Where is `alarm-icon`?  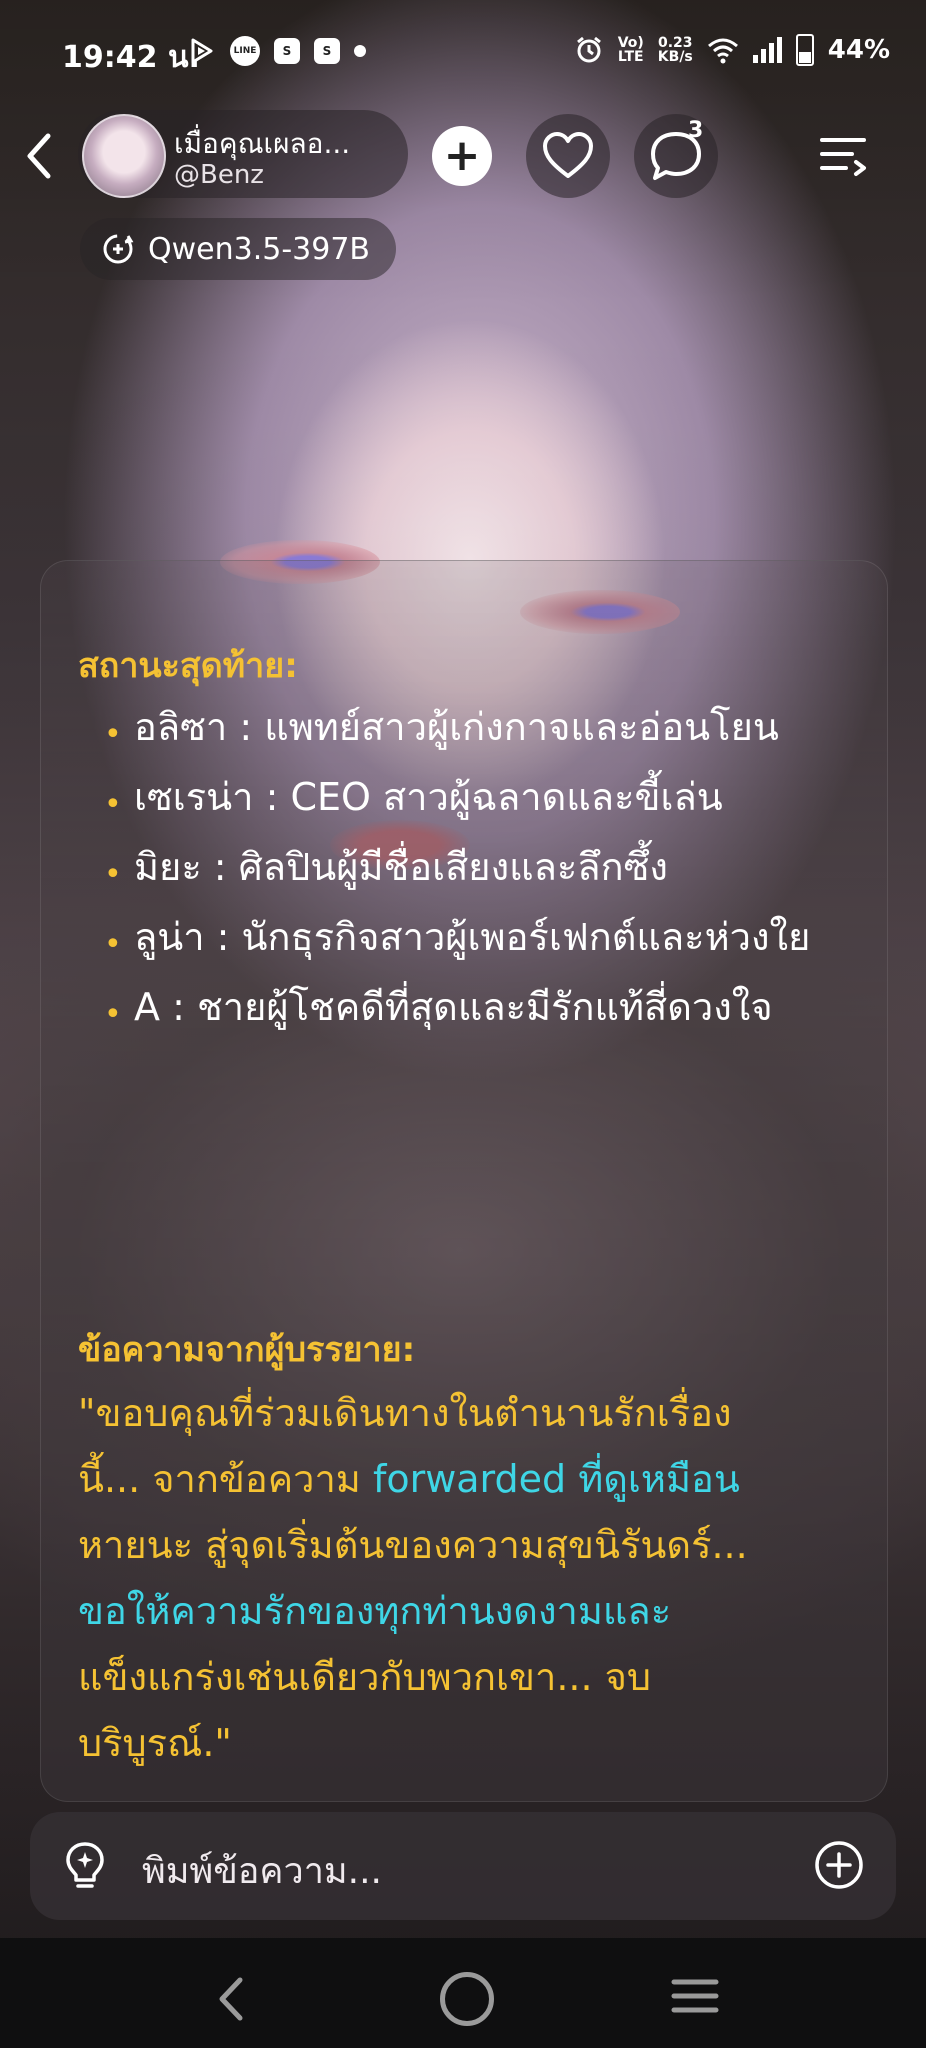 alarm-icon is located at coordinates (588, 49).